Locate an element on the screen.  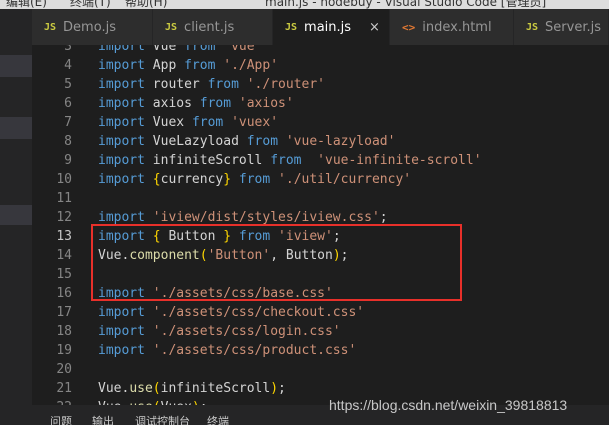
code-token: Vuex is located at coordinates (172, 122).